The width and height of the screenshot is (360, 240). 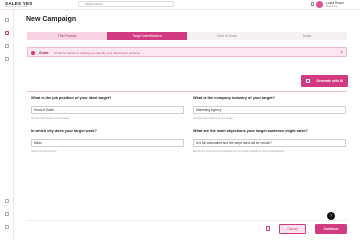 What do you see at coordinates (307, 36) in the screenshot?
I see `tab-script: Script` at bounding box center [307, 36].